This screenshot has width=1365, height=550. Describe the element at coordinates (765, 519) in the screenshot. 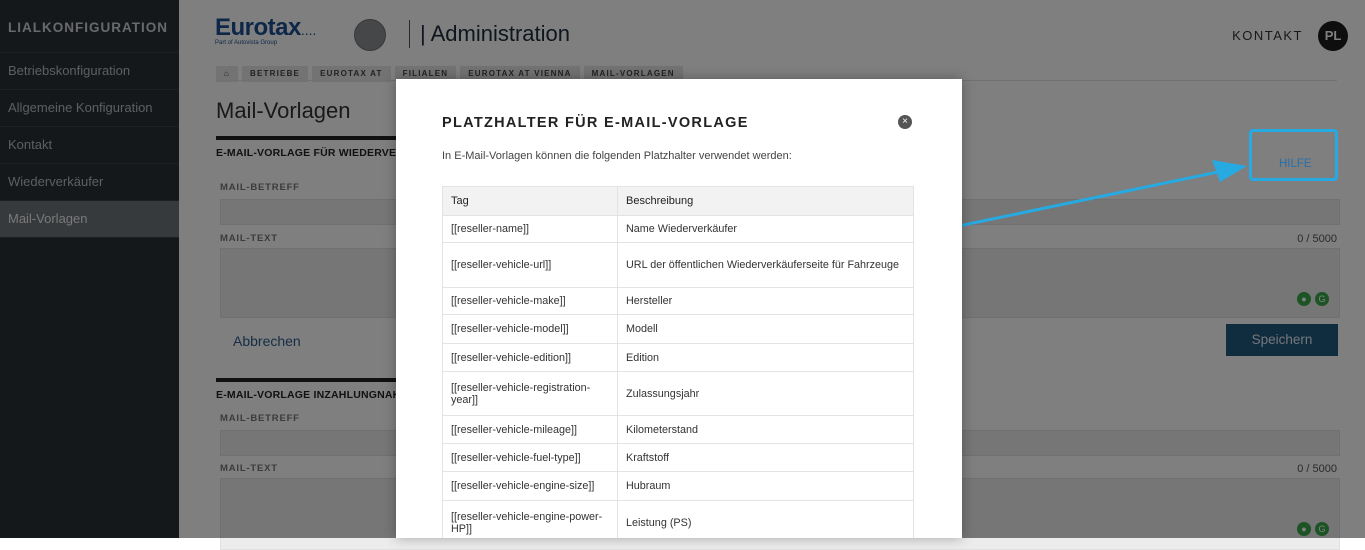

I see `description-cell: Leistung (PS)` at that location.